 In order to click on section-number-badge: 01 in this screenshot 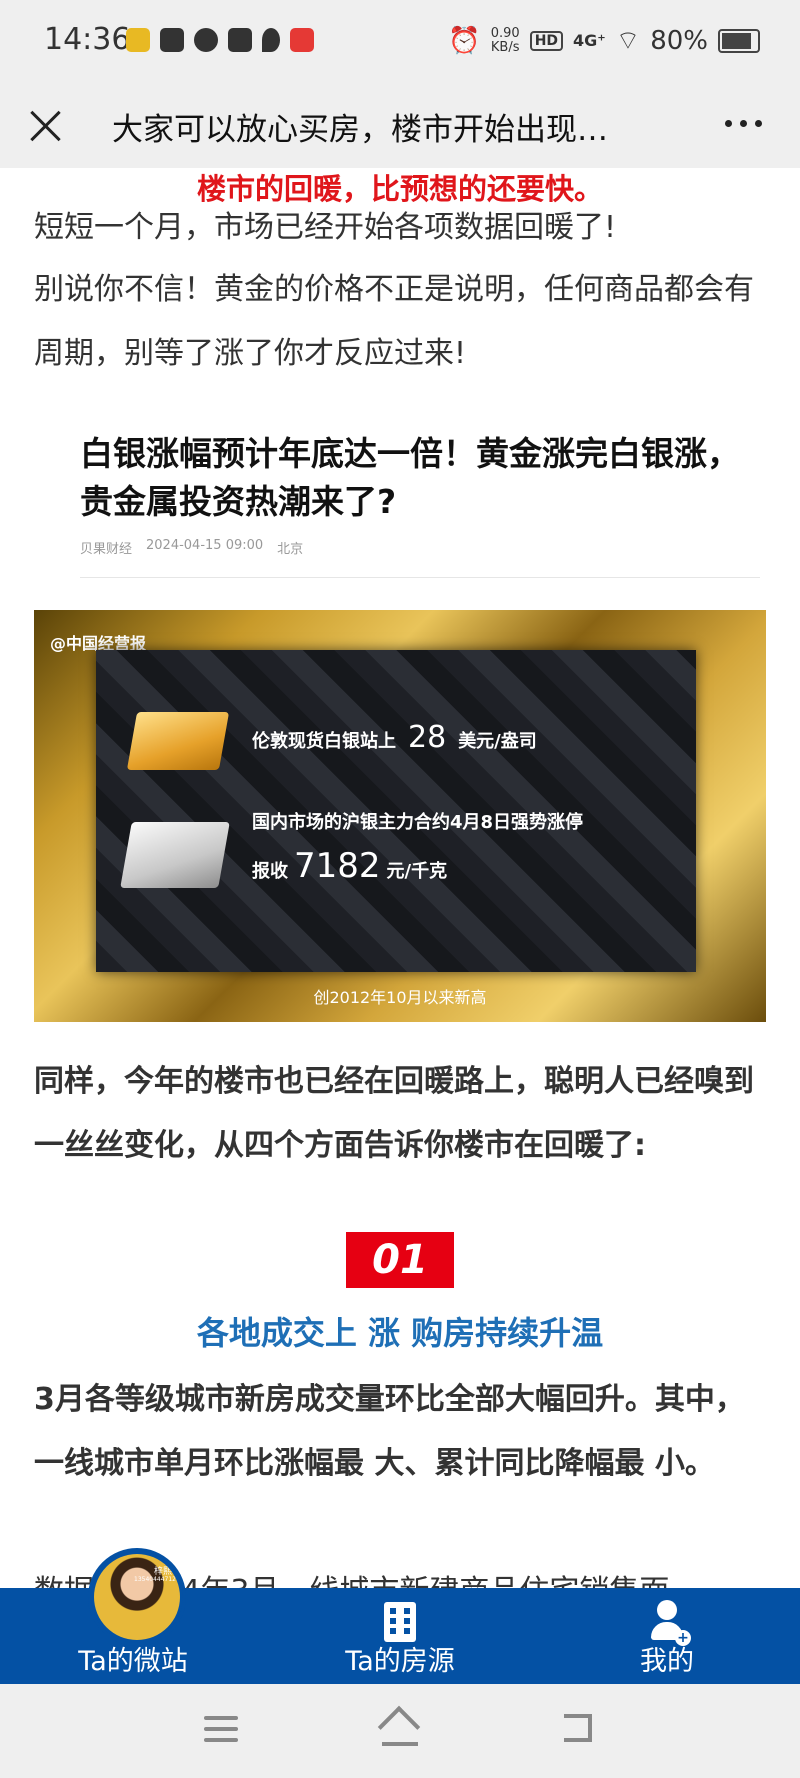, I will do `click(400, 1260)`.